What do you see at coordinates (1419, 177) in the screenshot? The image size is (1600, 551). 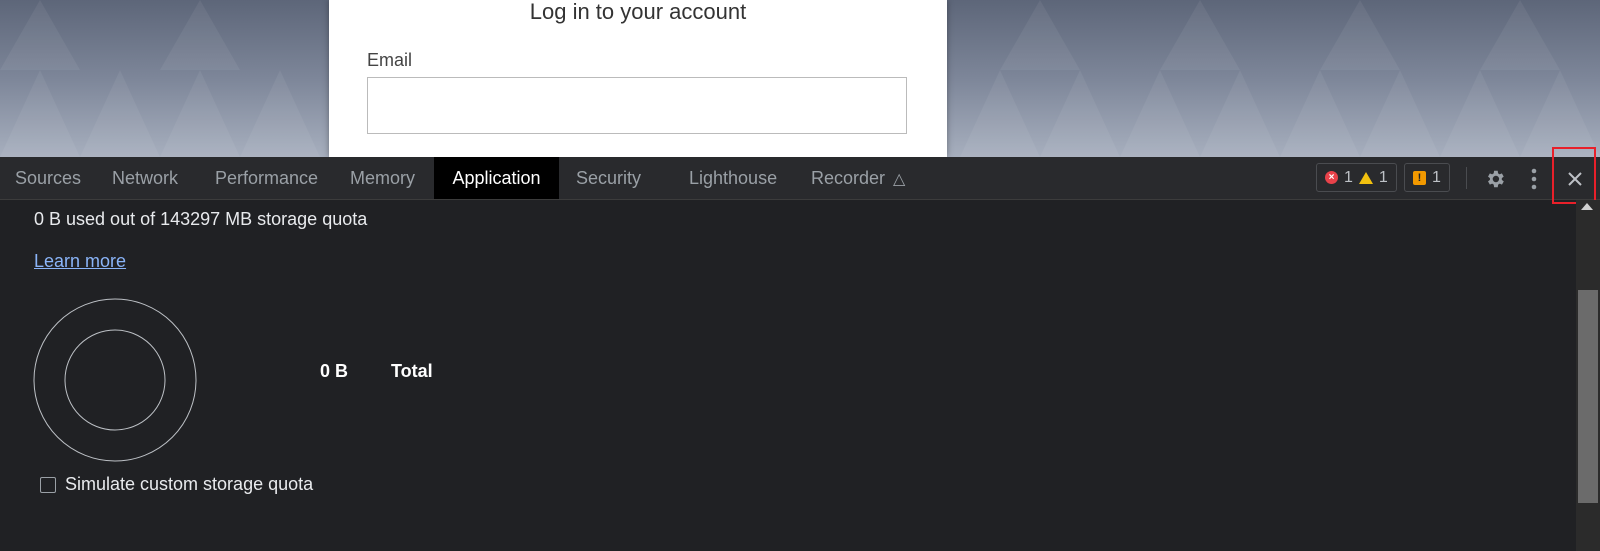 I see `issue-icon: !` at bounding box center [1419, 177].